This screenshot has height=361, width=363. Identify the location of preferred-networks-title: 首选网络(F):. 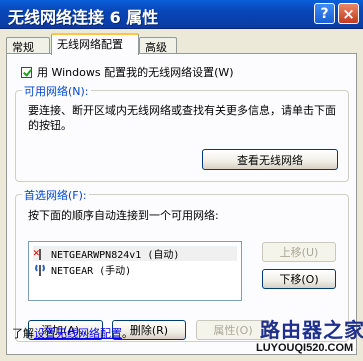
(55, 195).